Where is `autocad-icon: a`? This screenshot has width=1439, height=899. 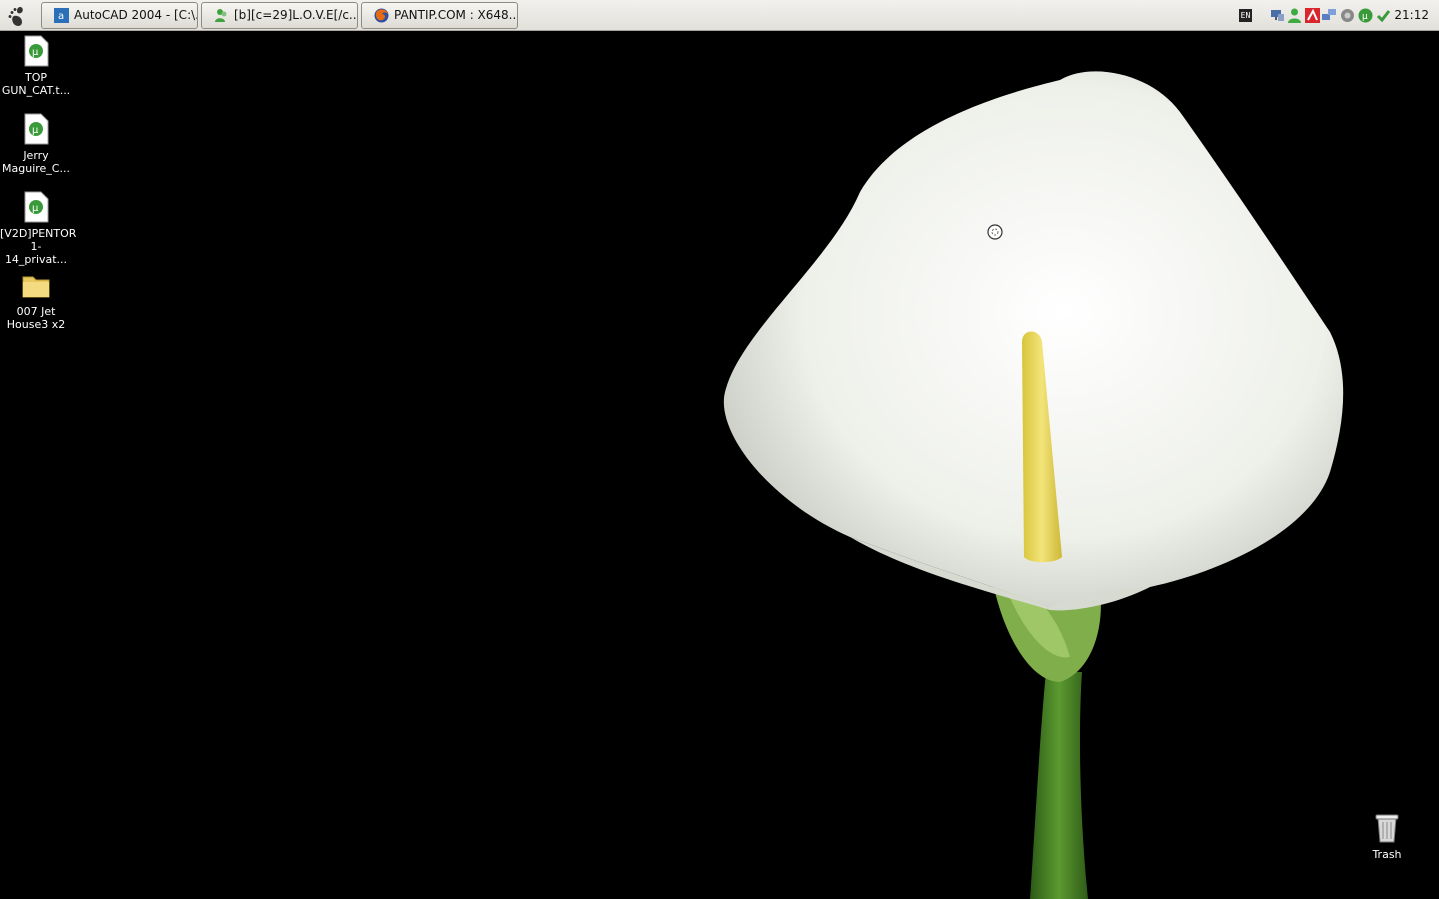 autocad-icon: a is located at coordinates (61, 15).